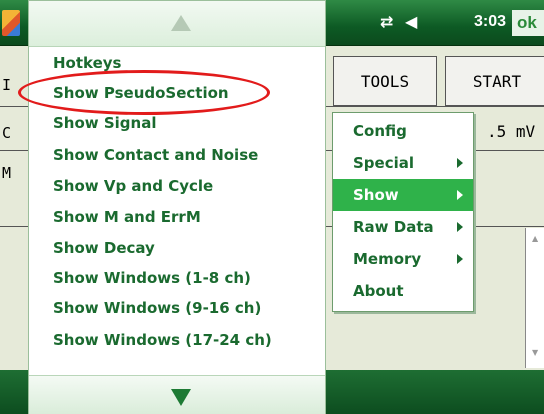  What do you see at coordinates (11, 23) in the screenshot?
I see `windows-start-icon` at bounding box center [11, 23].